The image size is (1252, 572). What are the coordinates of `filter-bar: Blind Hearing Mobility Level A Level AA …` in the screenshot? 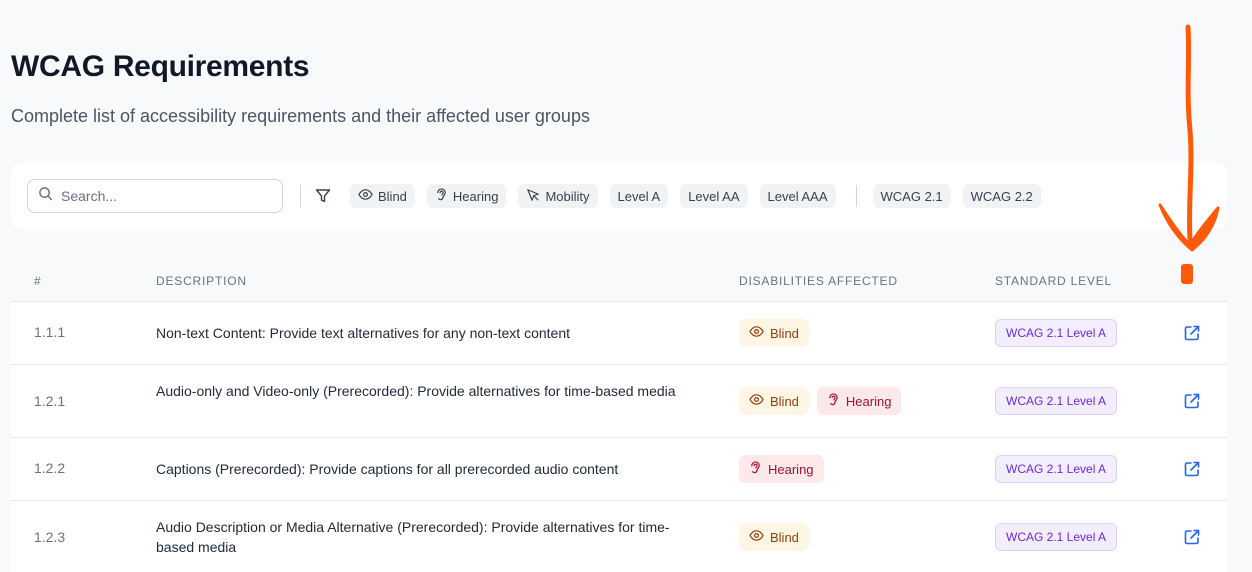 It's located at (619, 196).